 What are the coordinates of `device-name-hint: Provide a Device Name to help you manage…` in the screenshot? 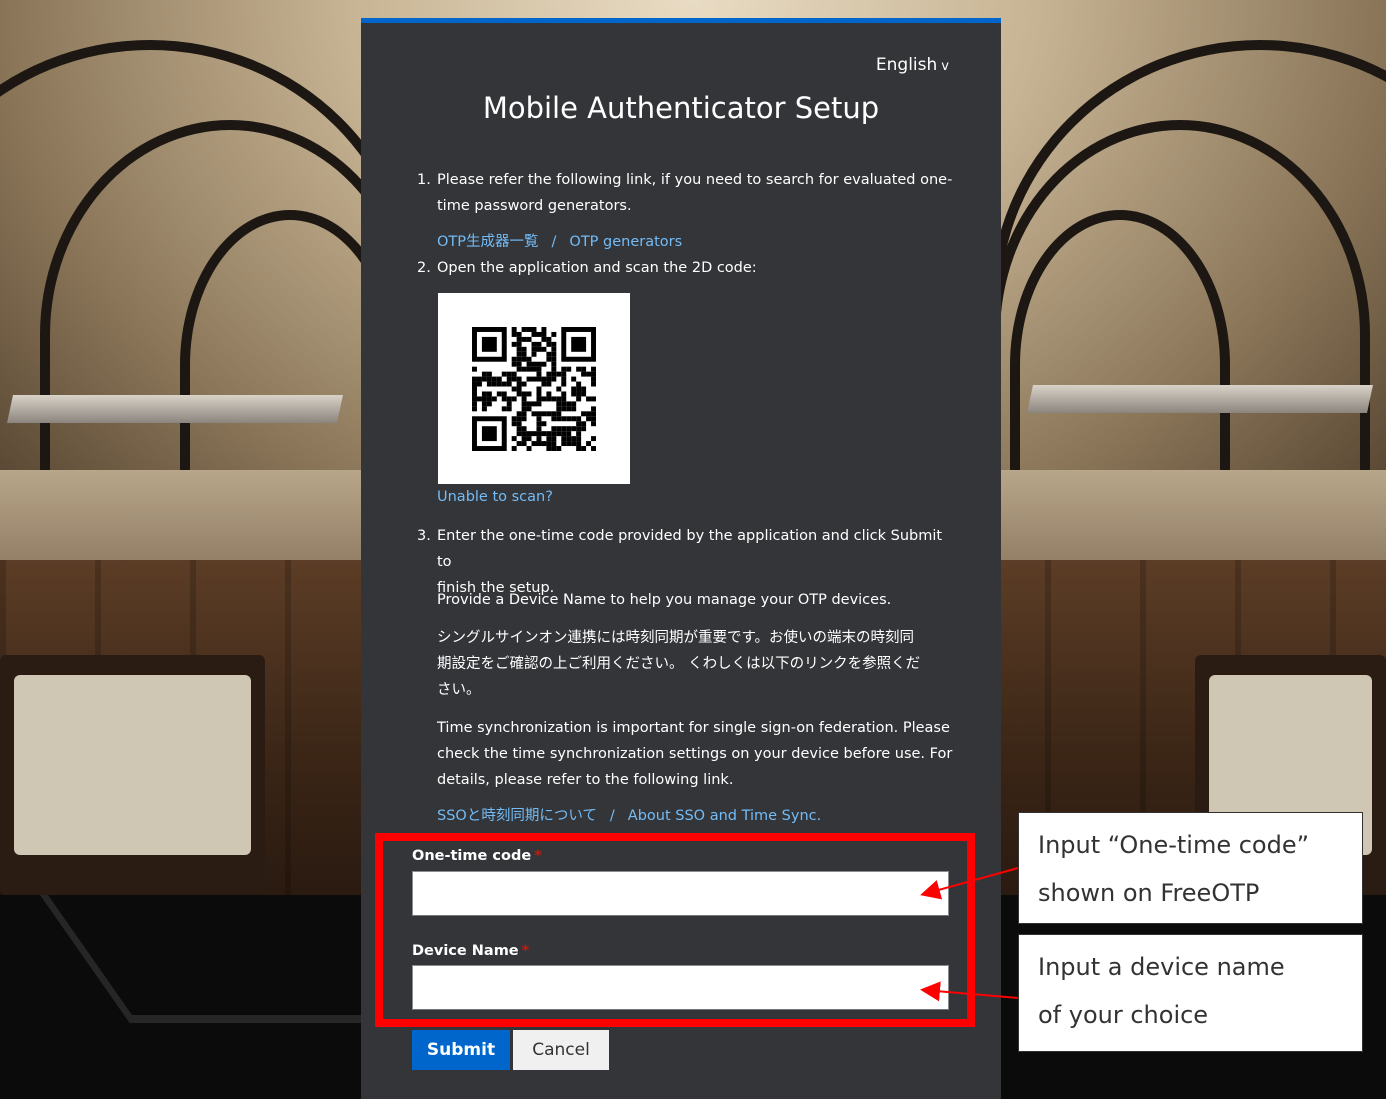 It's located at (664, 600).